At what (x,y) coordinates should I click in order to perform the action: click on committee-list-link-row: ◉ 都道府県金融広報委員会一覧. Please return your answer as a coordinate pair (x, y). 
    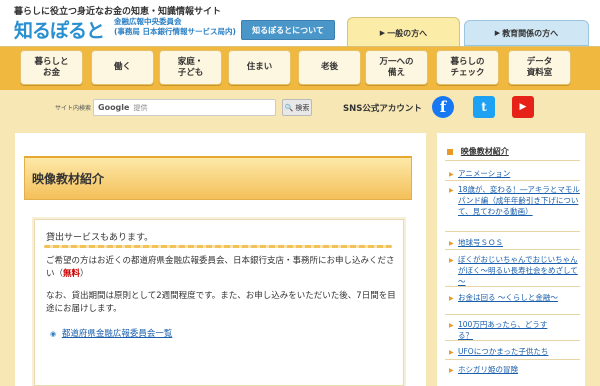
    Looking at the image, I should click on (111, 333).